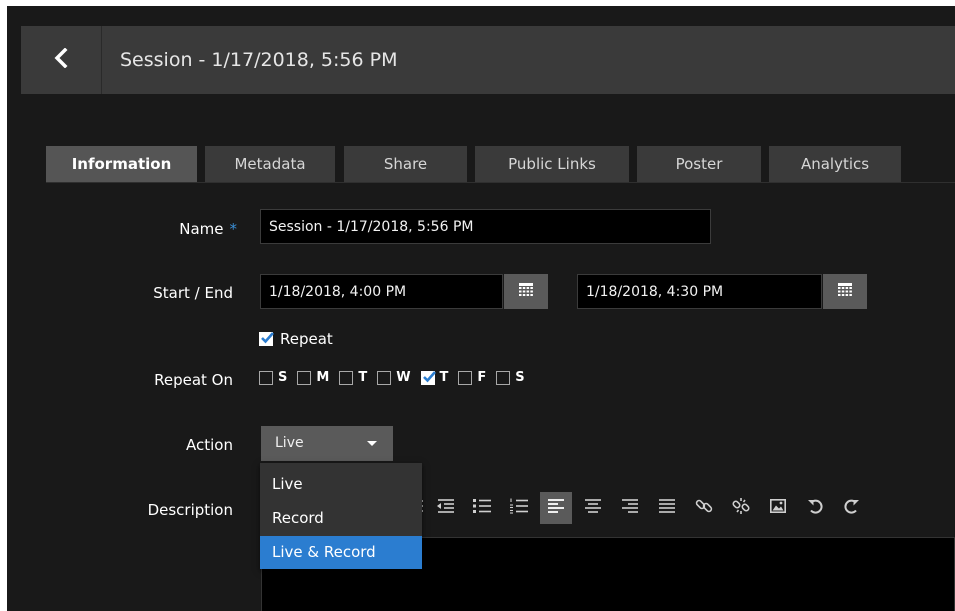 The width and height of the screenshot is (955, 611). Describe the element at coordinates (323, 377) in the screenshot. I see `day-label: M` at that location.